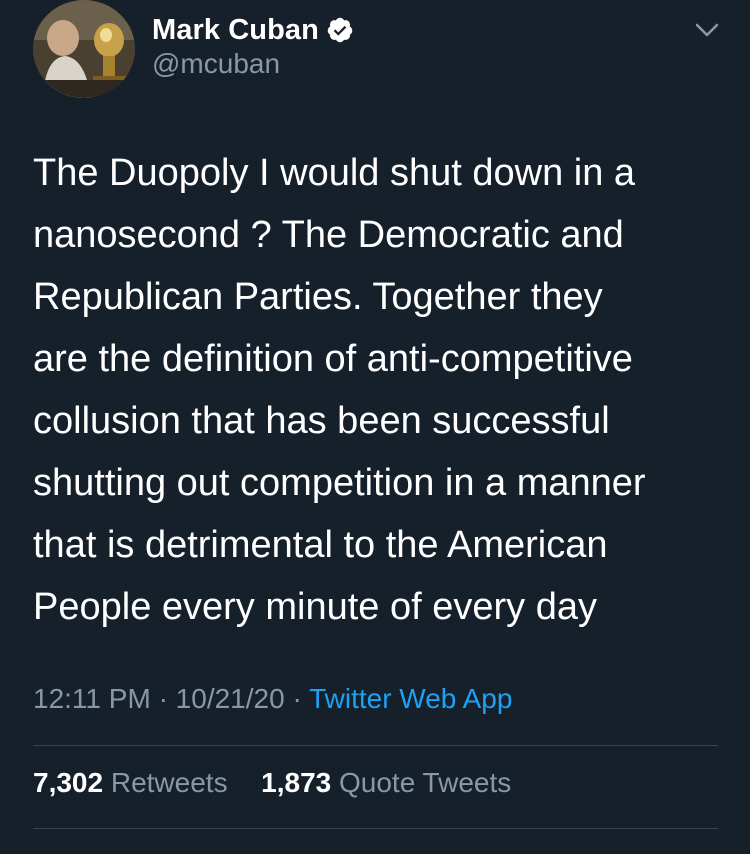 This screenshot has height=854, width=750. I want to click on quote-tweets-label: Quote Tweets, so click(425, 782).